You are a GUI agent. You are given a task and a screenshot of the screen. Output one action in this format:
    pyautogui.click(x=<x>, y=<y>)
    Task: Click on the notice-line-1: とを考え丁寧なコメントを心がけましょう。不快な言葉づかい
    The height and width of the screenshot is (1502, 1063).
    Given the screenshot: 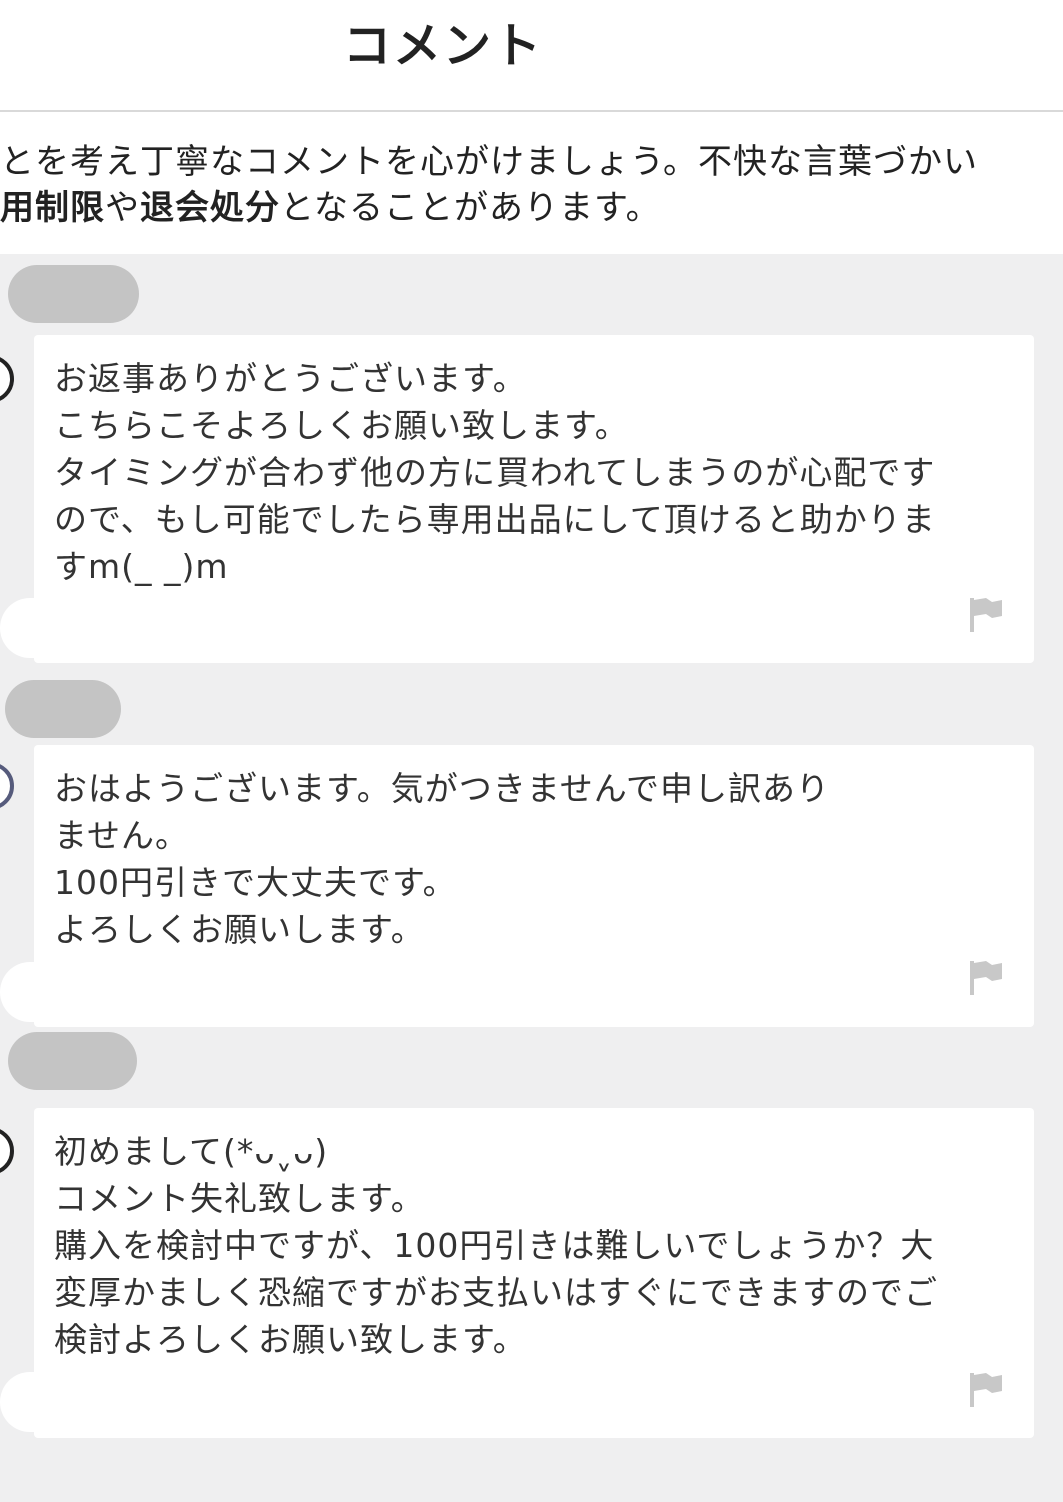 What is the action you would take?
    pyautogui.click(x=489, y=162)
    